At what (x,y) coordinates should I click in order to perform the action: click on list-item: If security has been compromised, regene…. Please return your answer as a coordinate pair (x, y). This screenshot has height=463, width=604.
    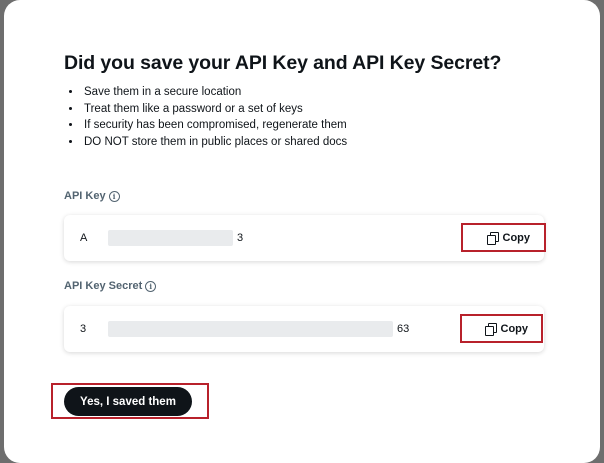
    Looking at the image, I should click on (214, 125).